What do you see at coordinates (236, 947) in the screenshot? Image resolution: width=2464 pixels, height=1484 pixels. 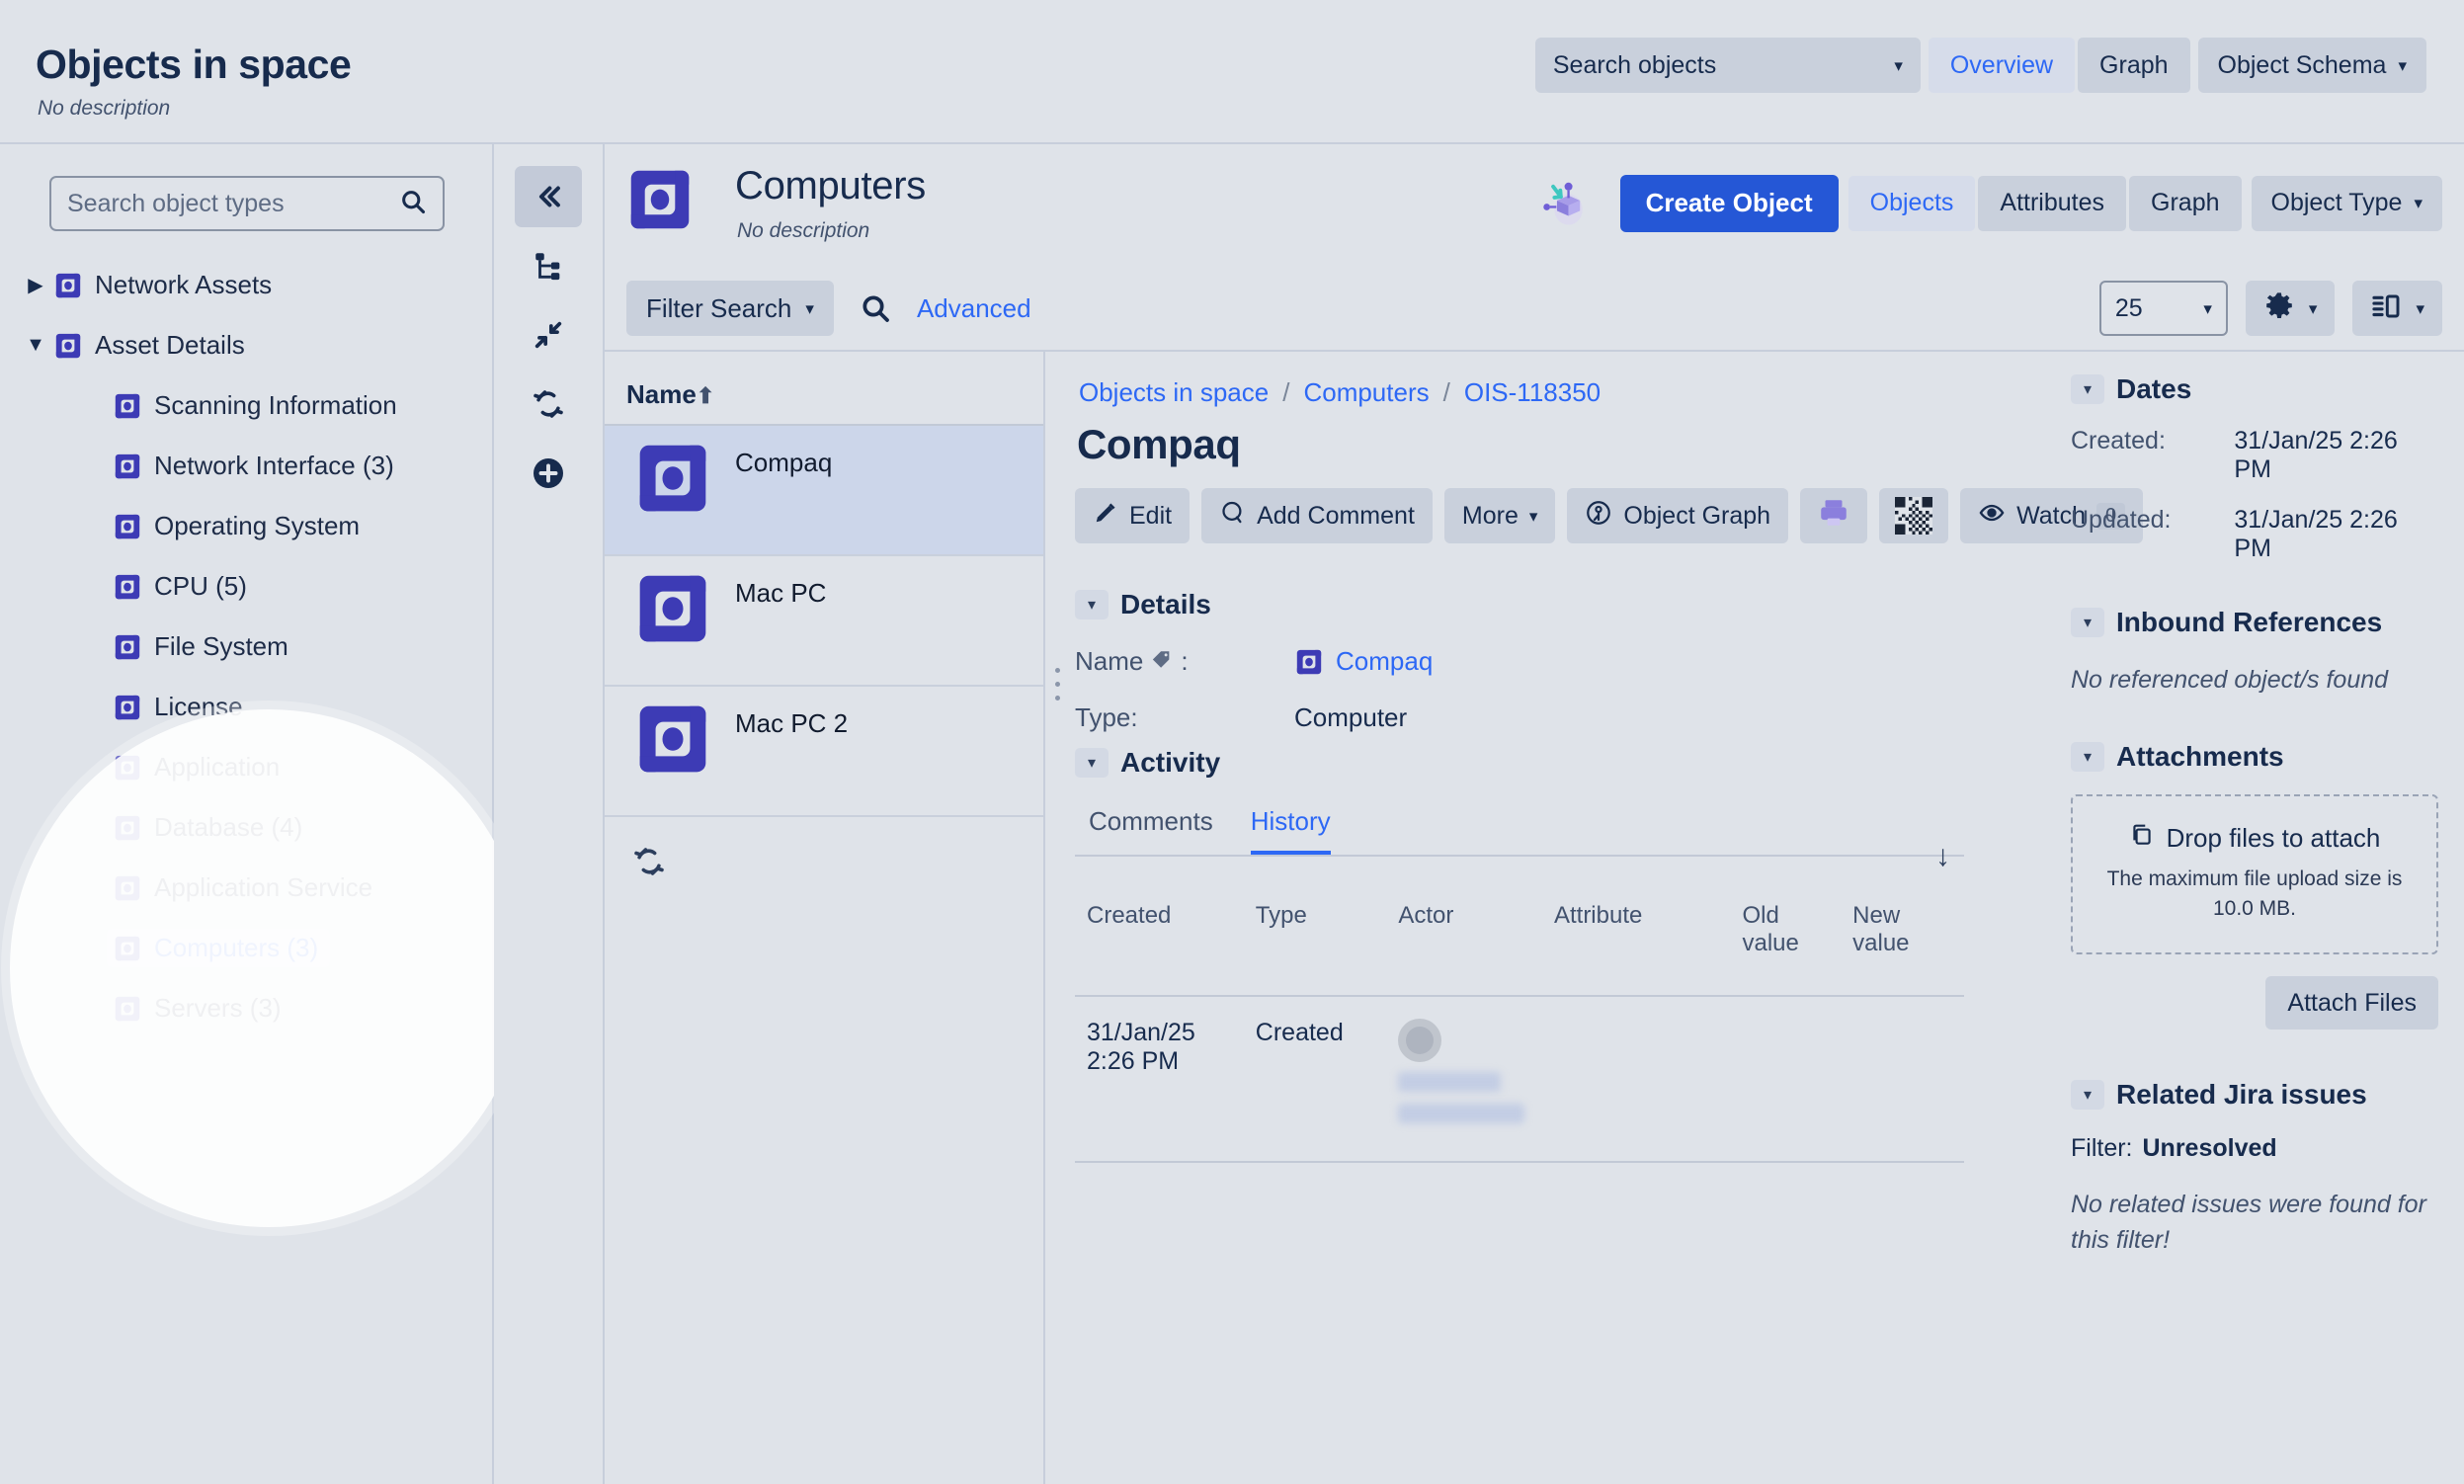 I see `sidebar-item-label: Computers (3)` at bounding box center [236, 947].